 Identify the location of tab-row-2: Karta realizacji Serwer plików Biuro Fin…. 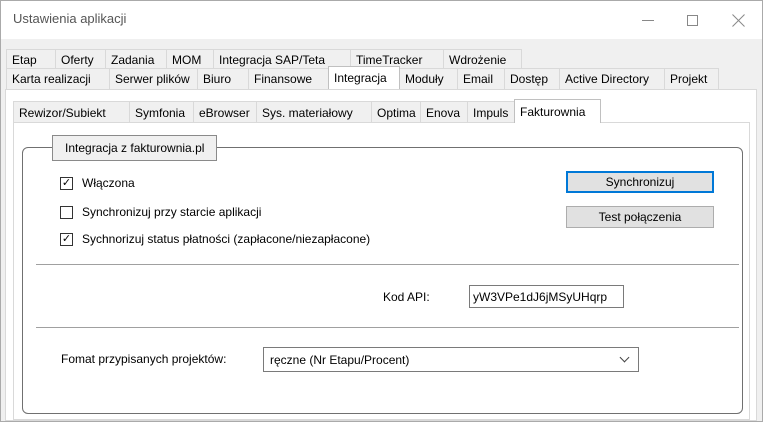
(362, 77).